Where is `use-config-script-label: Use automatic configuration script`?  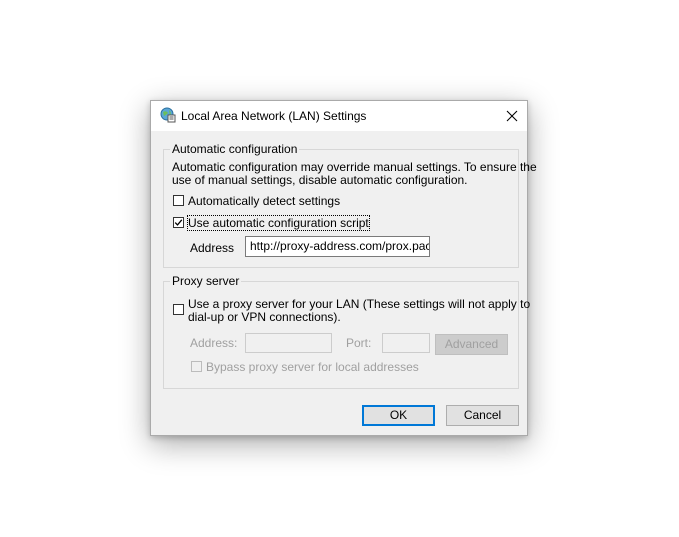 use-config-script-label: Use automatic configuration script is located at coordinates (278, 223).